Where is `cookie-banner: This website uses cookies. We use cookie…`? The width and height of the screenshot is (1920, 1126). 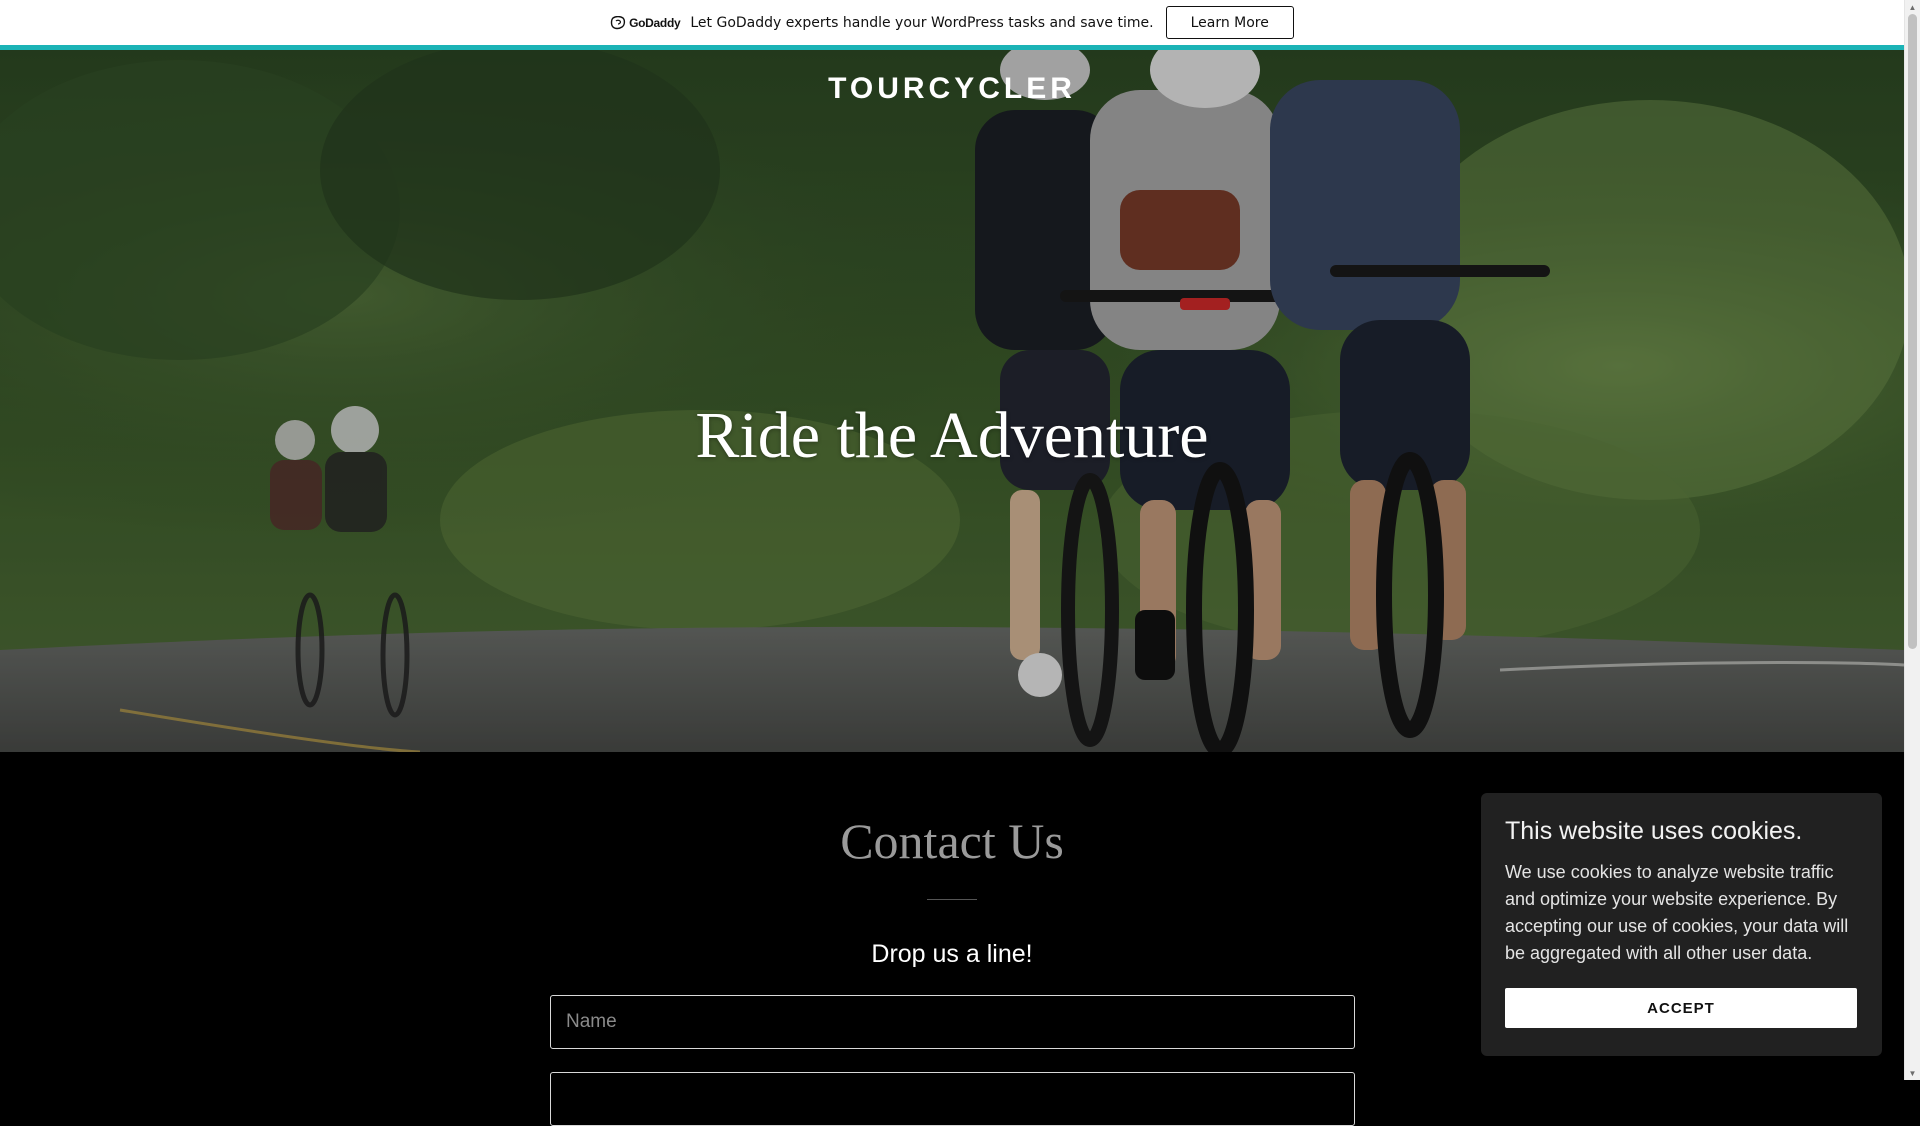 cookie-banner: This website uses cookies. We use cookie… is located at coordinates (1681, 924).